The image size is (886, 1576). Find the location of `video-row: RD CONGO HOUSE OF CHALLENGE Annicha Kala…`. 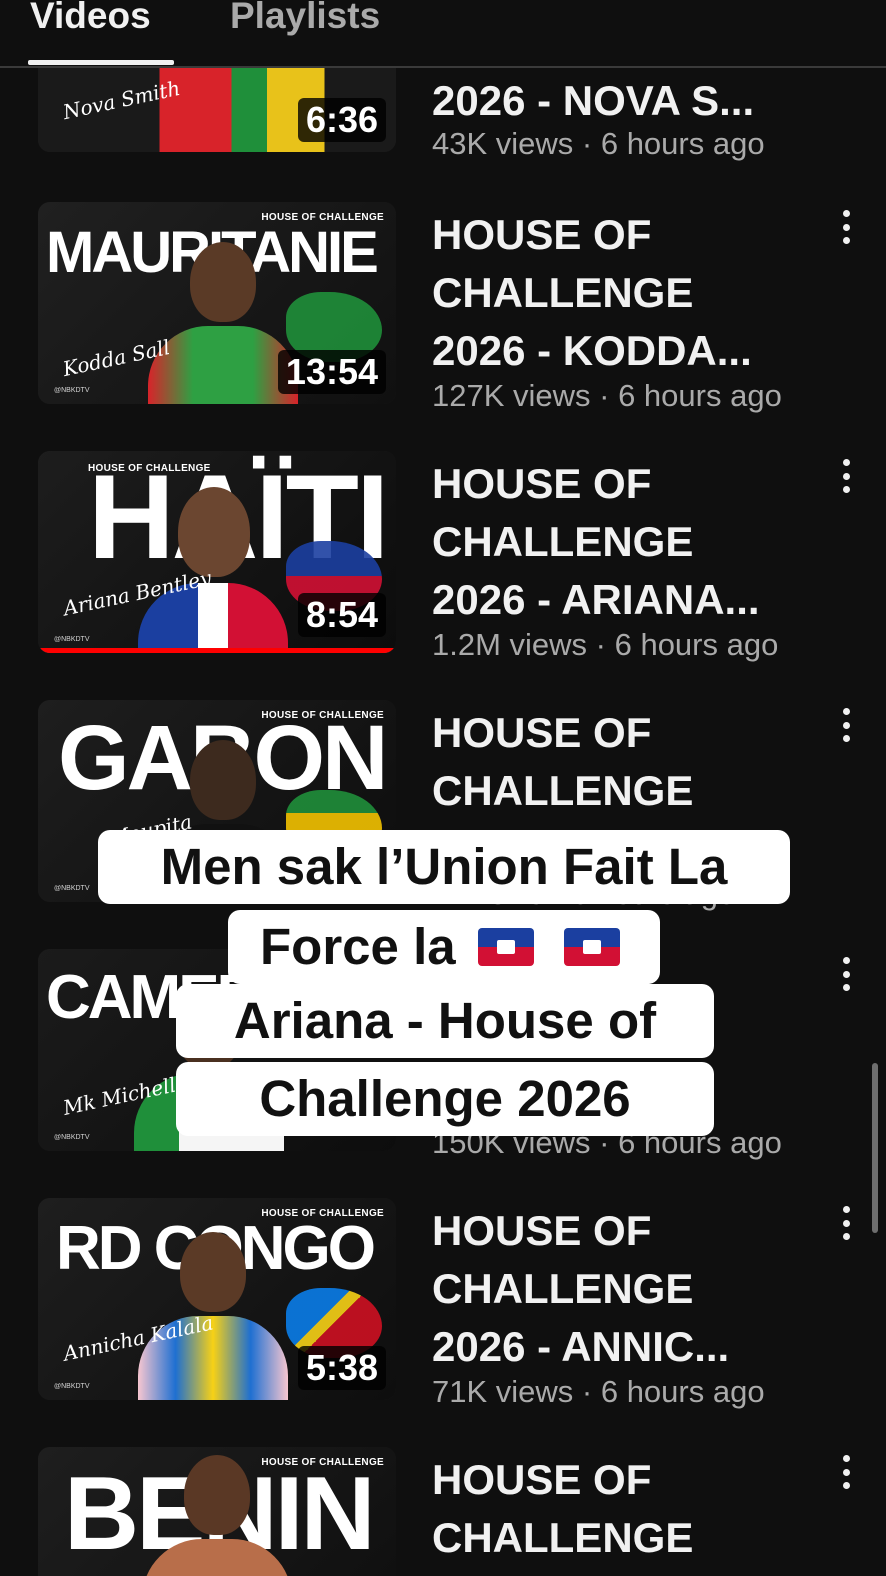

video-row: RD CONGO HOUSE OF CHALLENGE Annicha Kala… is located at coordinates (443, 1303).